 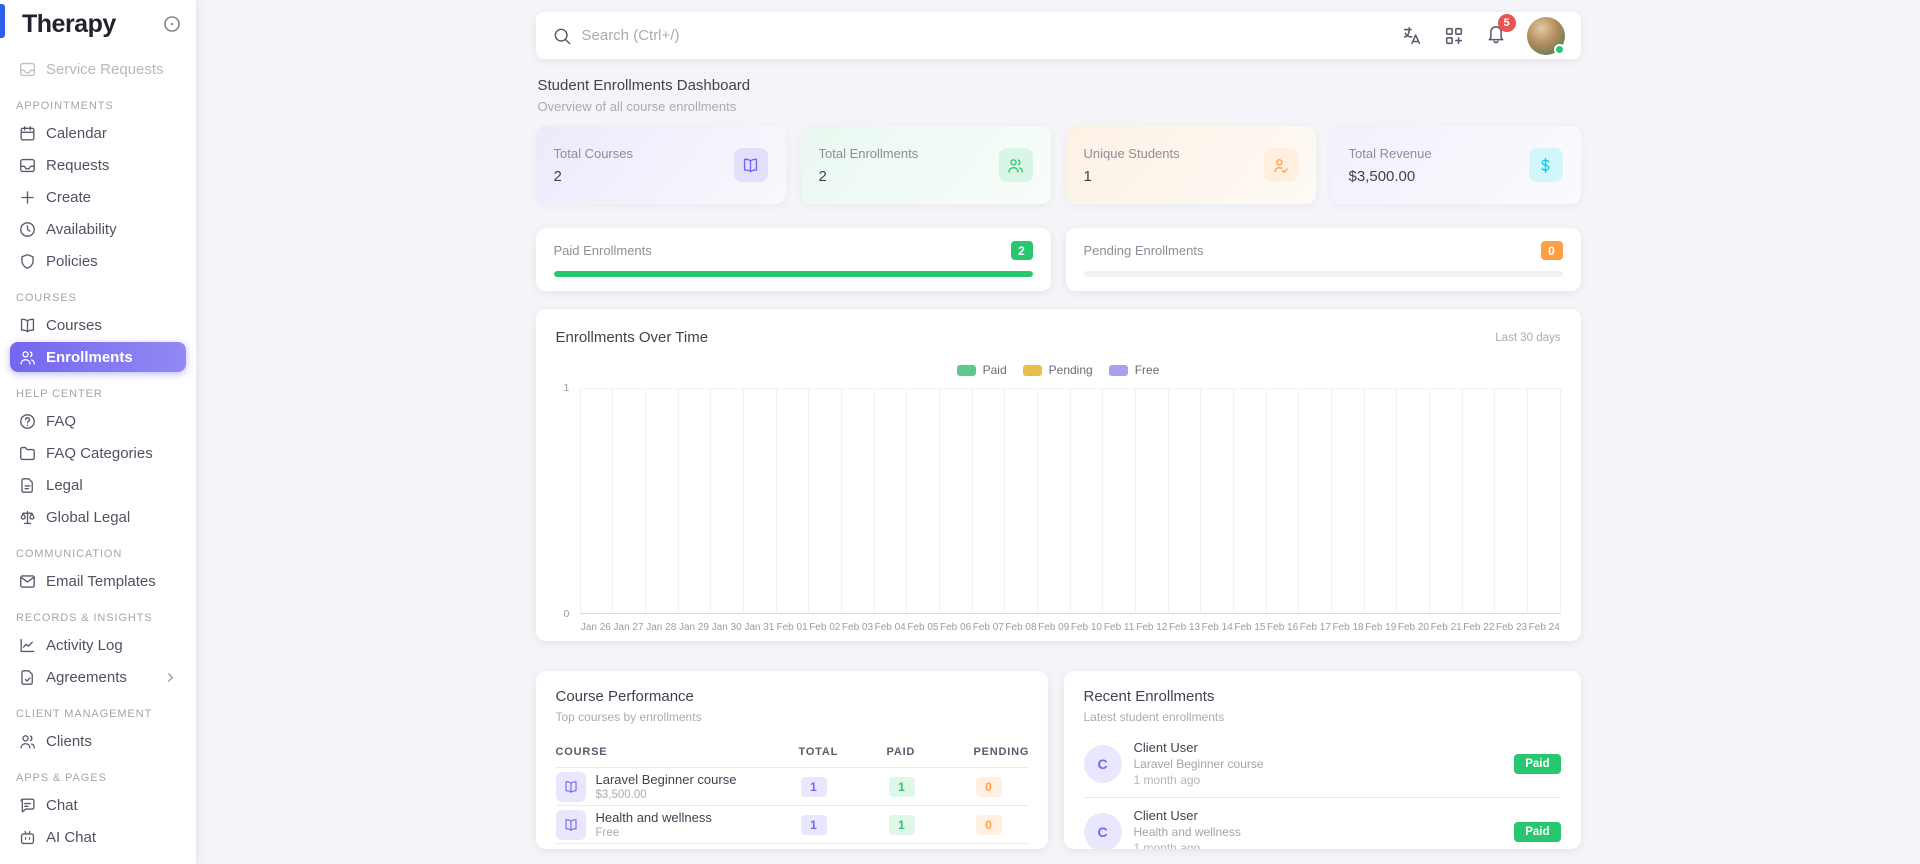 I want to click on dollar-icon, so click(x=1545, y=165).